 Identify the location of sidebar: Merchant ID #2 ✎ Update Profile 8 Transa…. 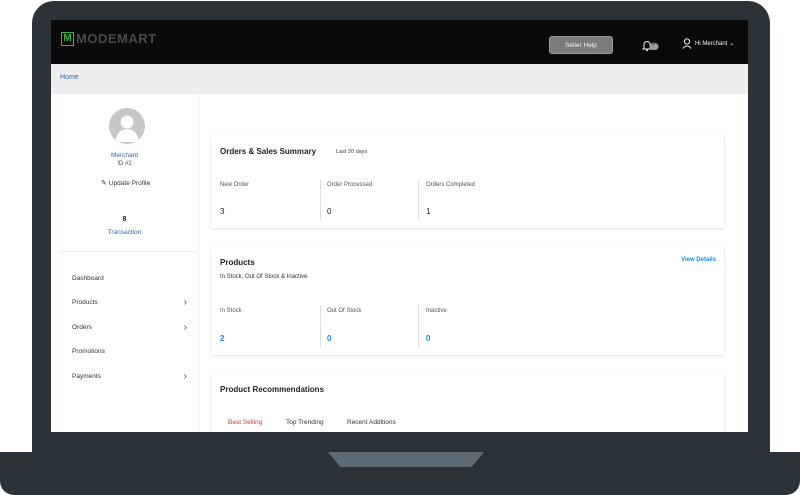
(125, 263).